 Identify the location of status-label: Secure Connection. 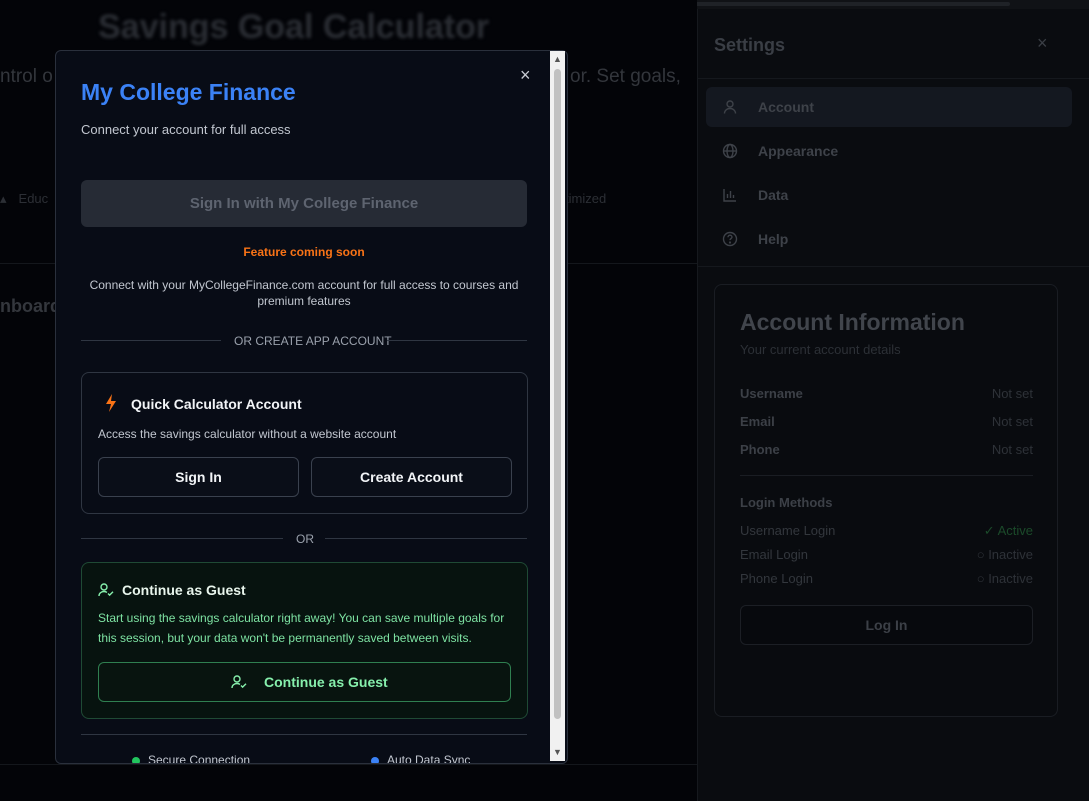
(199, 758).